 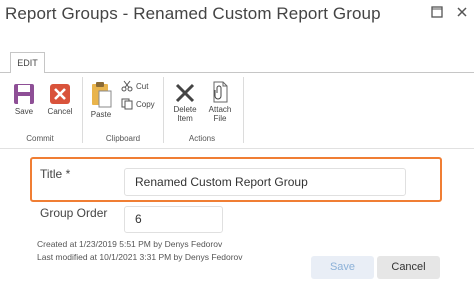 I want to click on copy-label: Copy, so click(x=145, y=104).